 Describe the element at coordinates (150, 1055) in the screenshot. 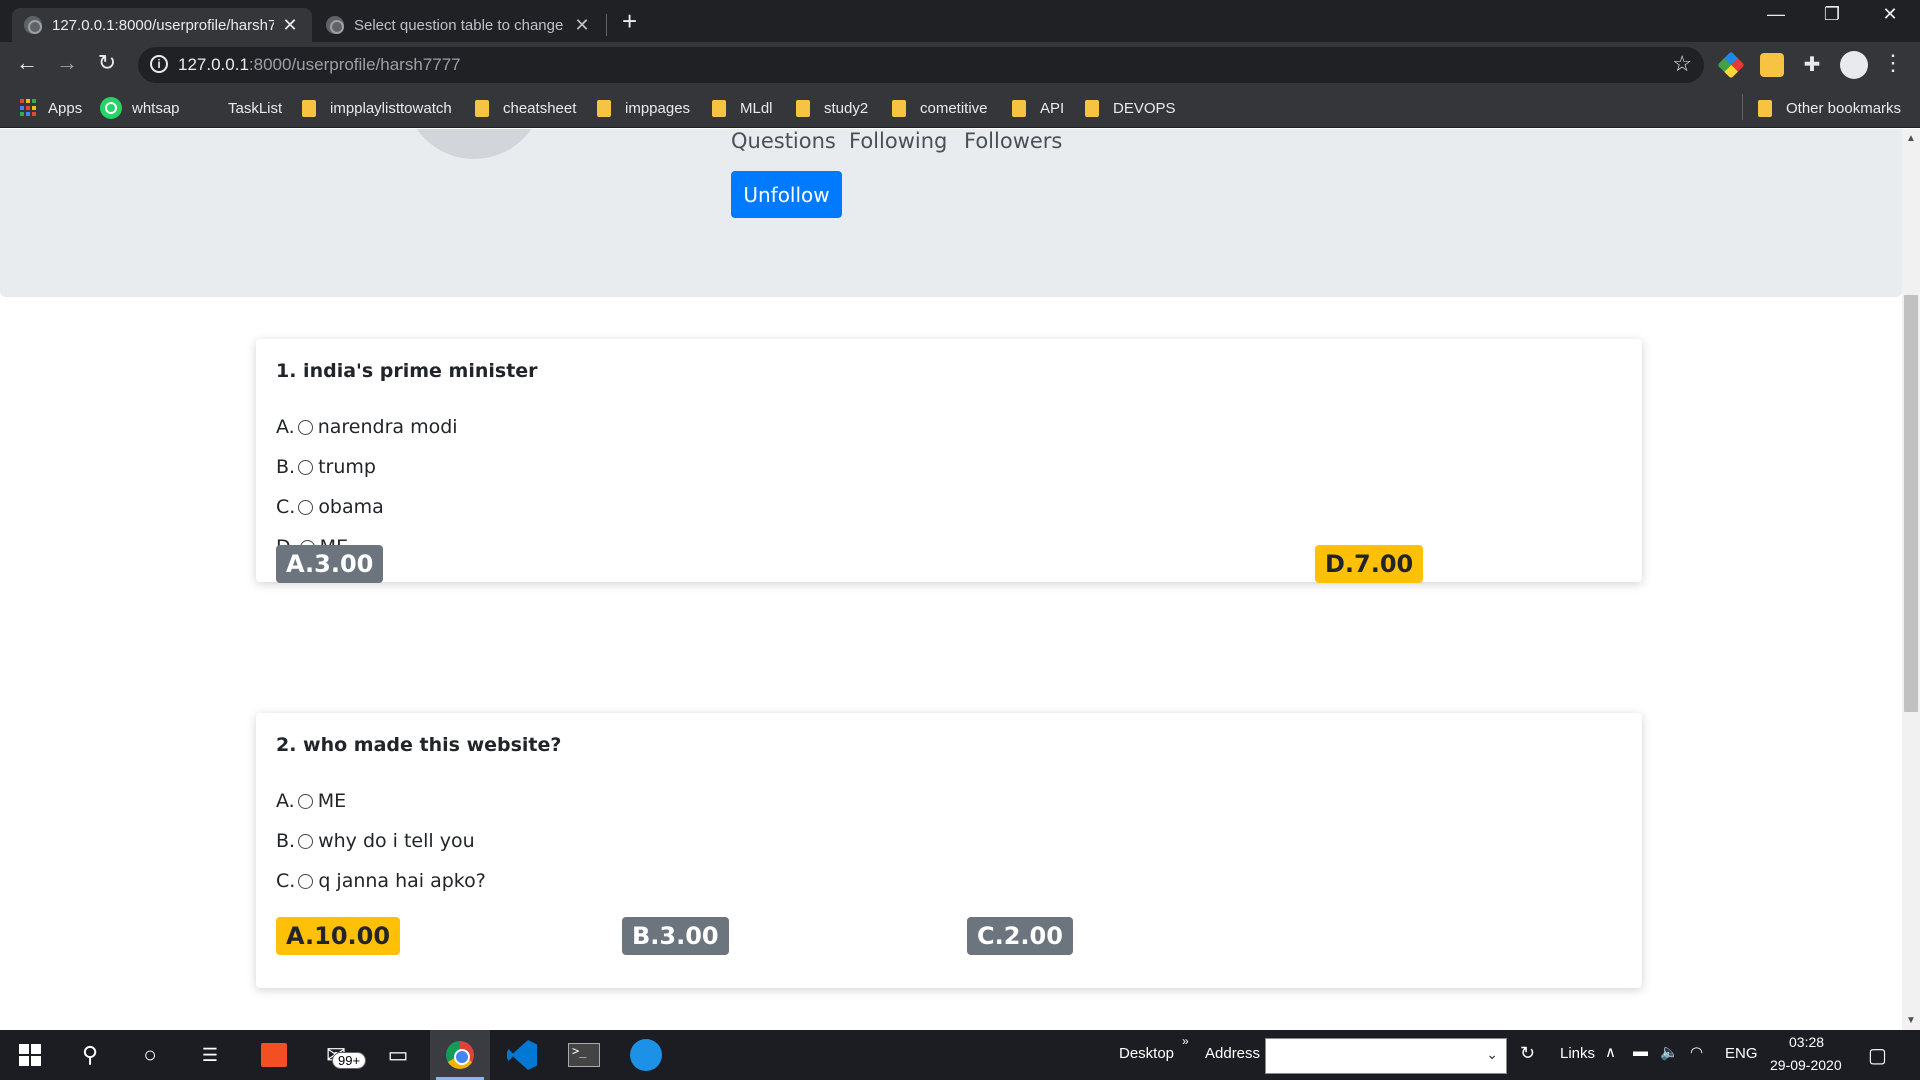

I see `cortana-icon: ○` at that location.